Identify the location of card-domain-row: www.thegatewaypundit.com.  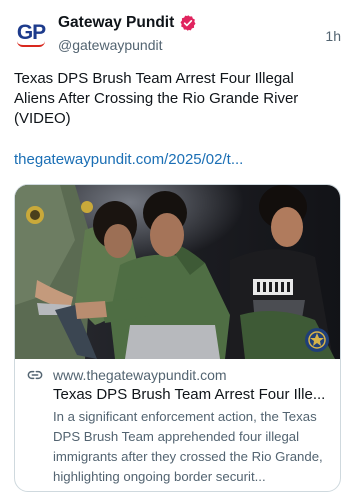
(127, 375).